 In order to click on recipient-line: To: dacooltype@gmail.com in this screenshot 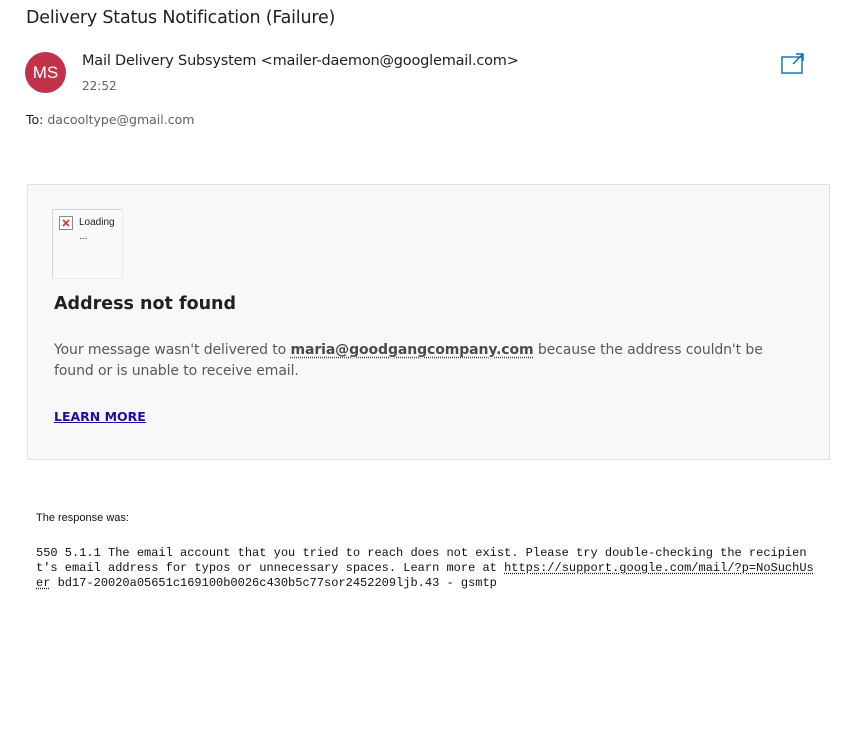, I will do `click(110, 119)`.